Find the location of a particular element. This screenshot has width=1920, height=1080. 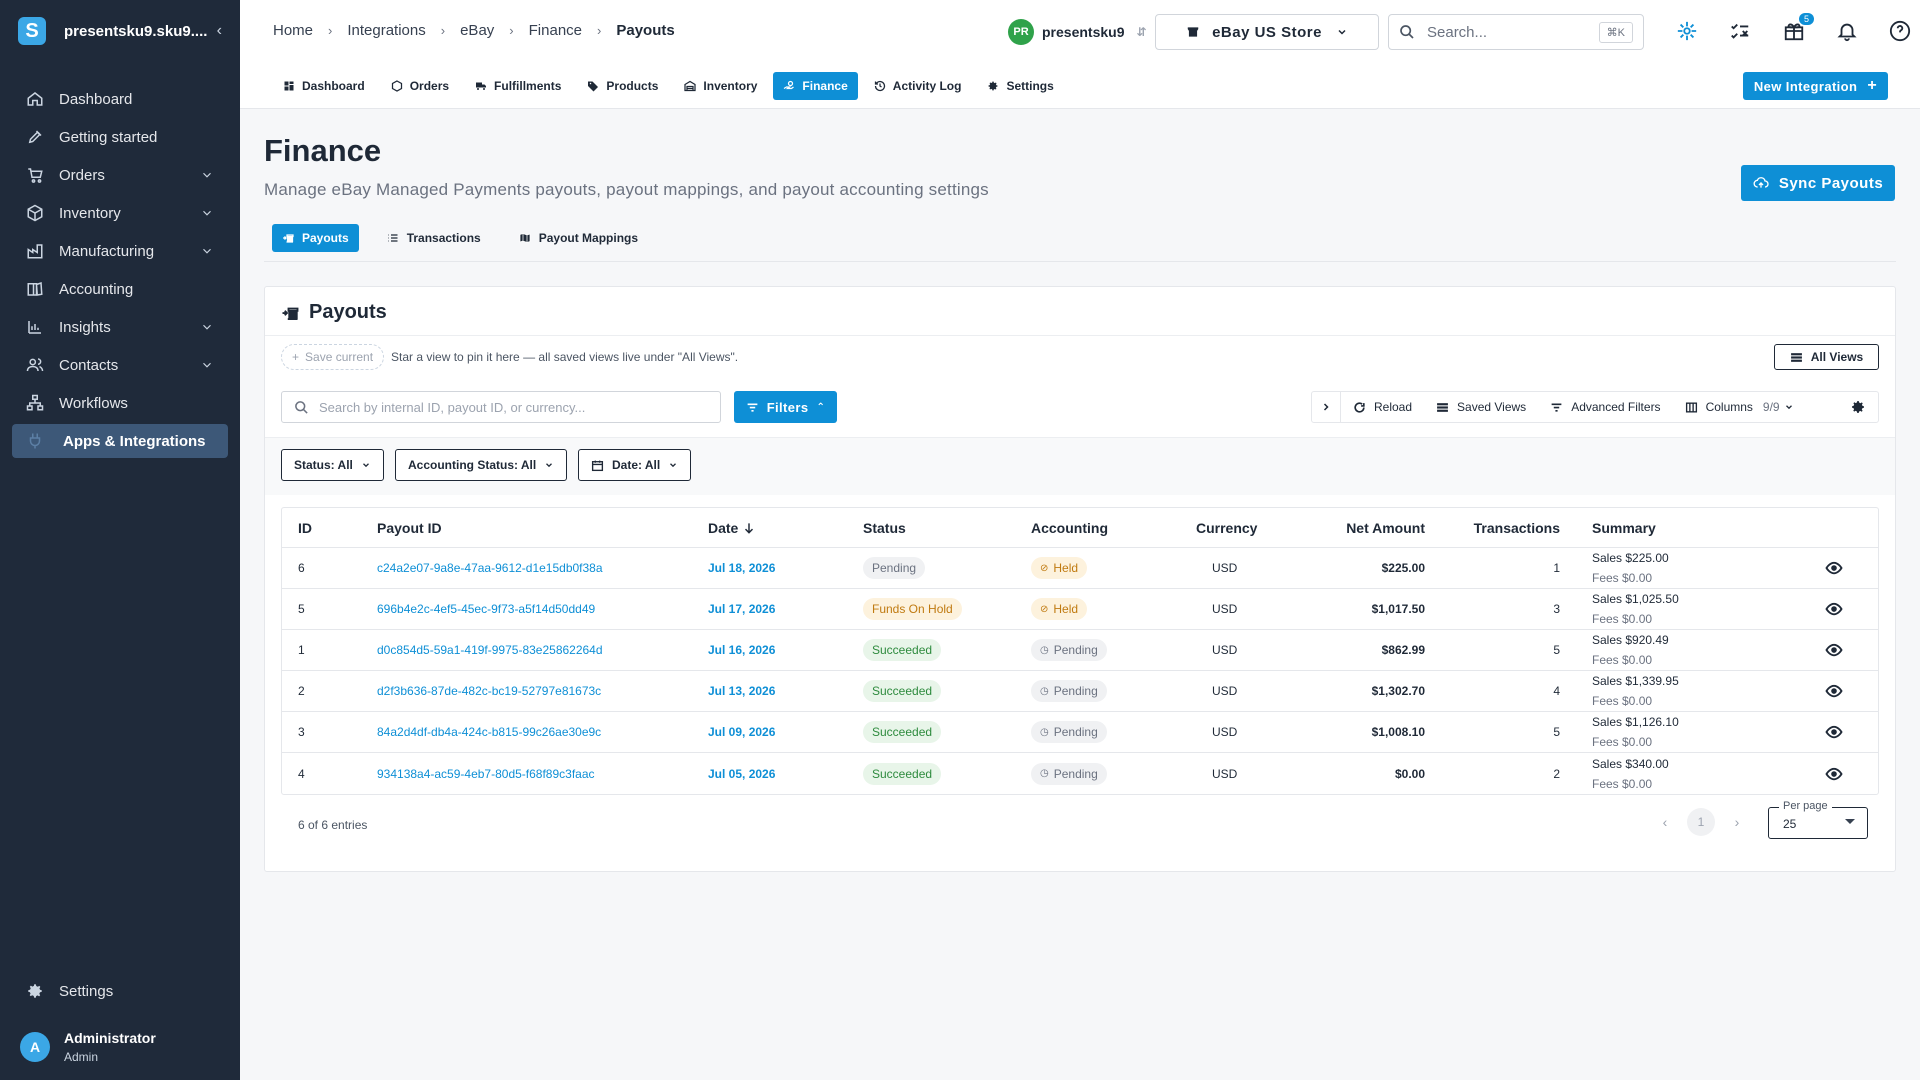

task-list-icon is located at coordinates (1740, 31).